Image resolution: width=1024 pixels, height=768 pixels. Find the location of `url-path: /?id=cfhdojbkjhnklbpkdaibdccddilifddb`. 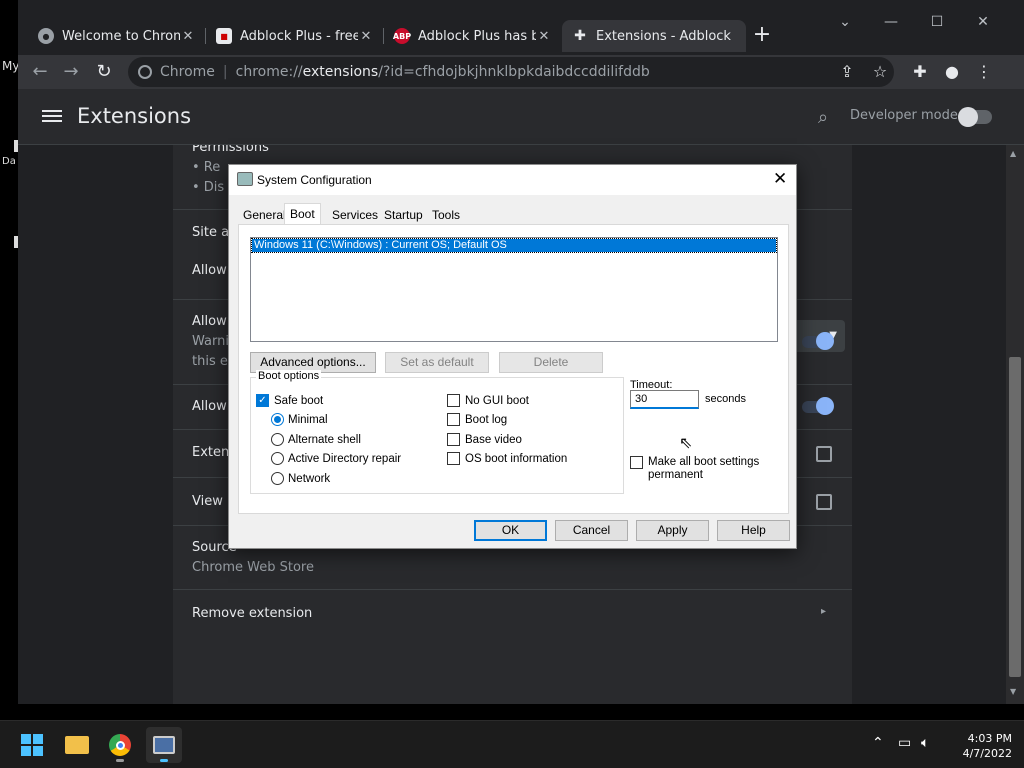

url-path: /?id=cfhdojbkjhnklbpkdaibdccddilifddb is located at coordinates (514, 72).